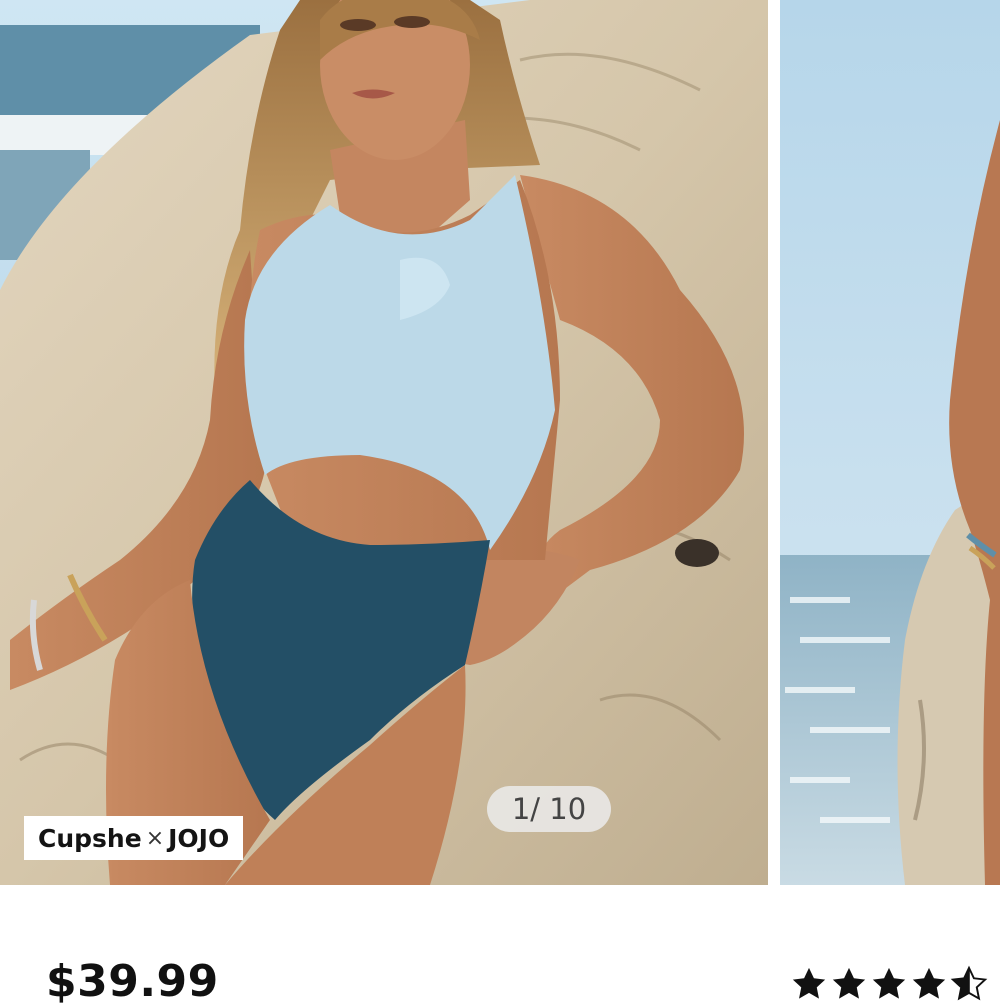 The height and width of the screenshot is (1007, 1000). What do you see at coordinates (90, 838) in the screenshot?
I see `brand-name: Cupshe` at bounding box center [90, 838].